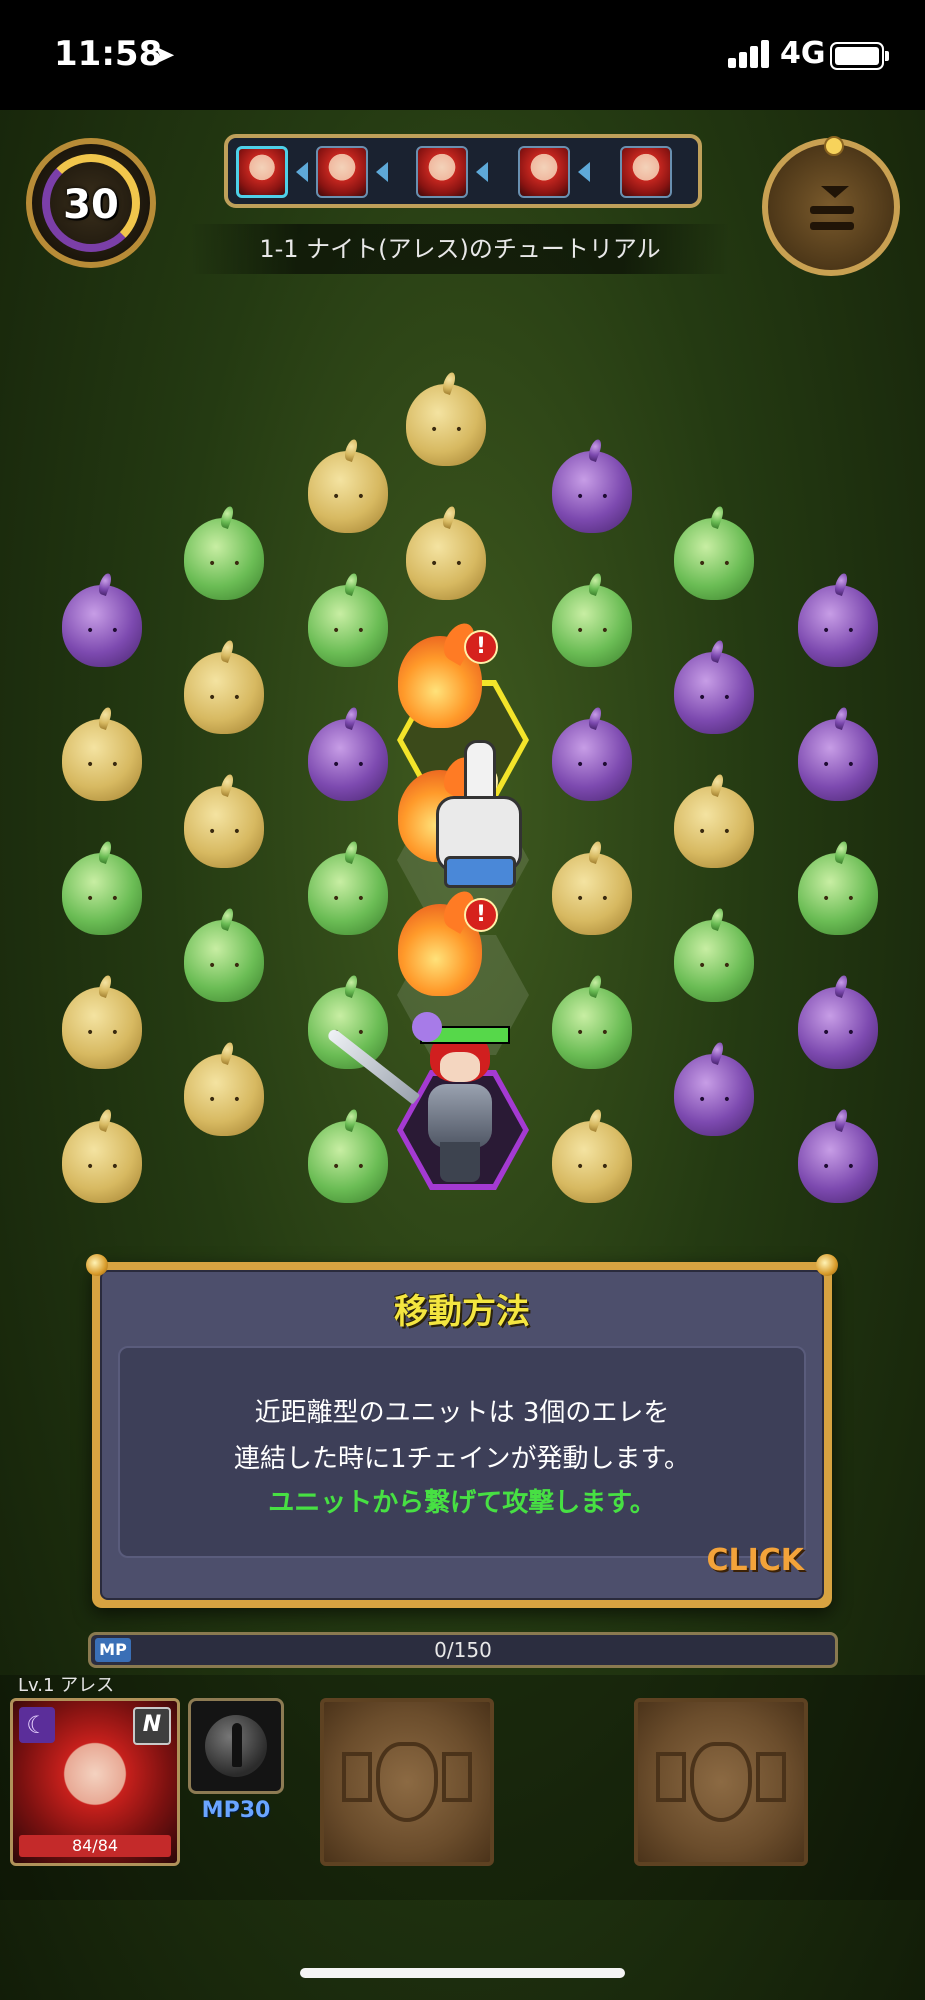 The height and width of the screenshot is (2000, 925). I want to click on unit-turn-queue, so click(463, 171).